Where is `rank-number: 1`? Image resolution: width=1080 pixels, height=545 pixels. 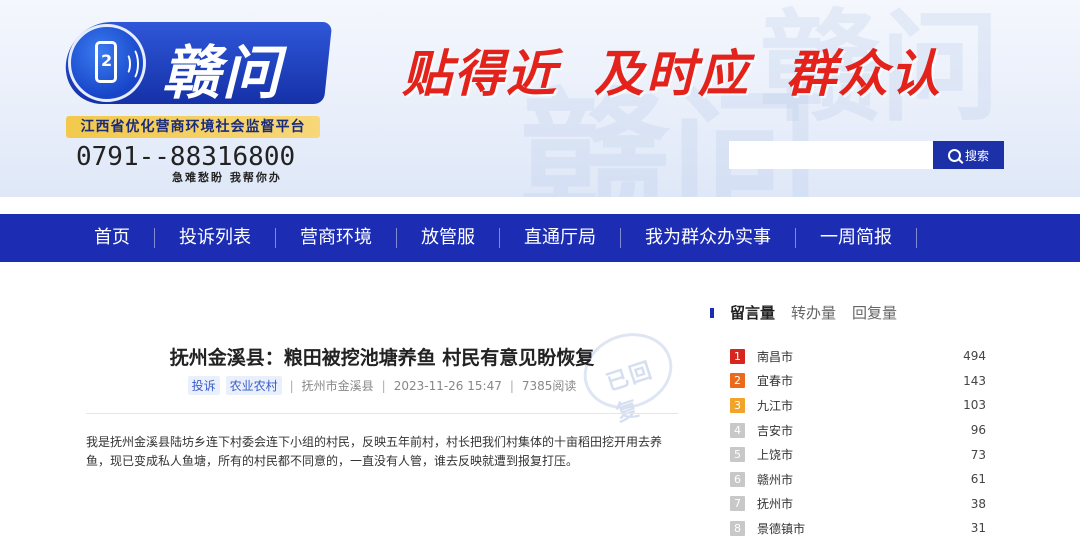 rank-number: 1 is located at coordinates (737, 356).